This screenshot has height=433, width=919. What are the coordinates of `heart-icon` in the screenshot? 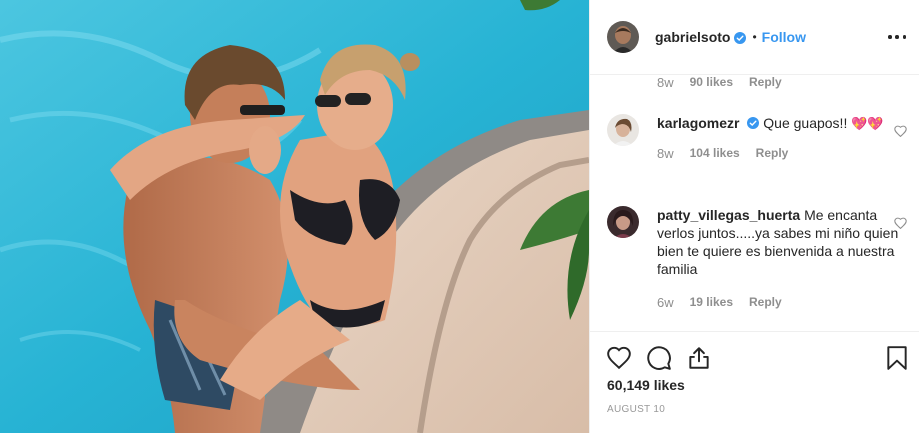 It's located at (619, 358).